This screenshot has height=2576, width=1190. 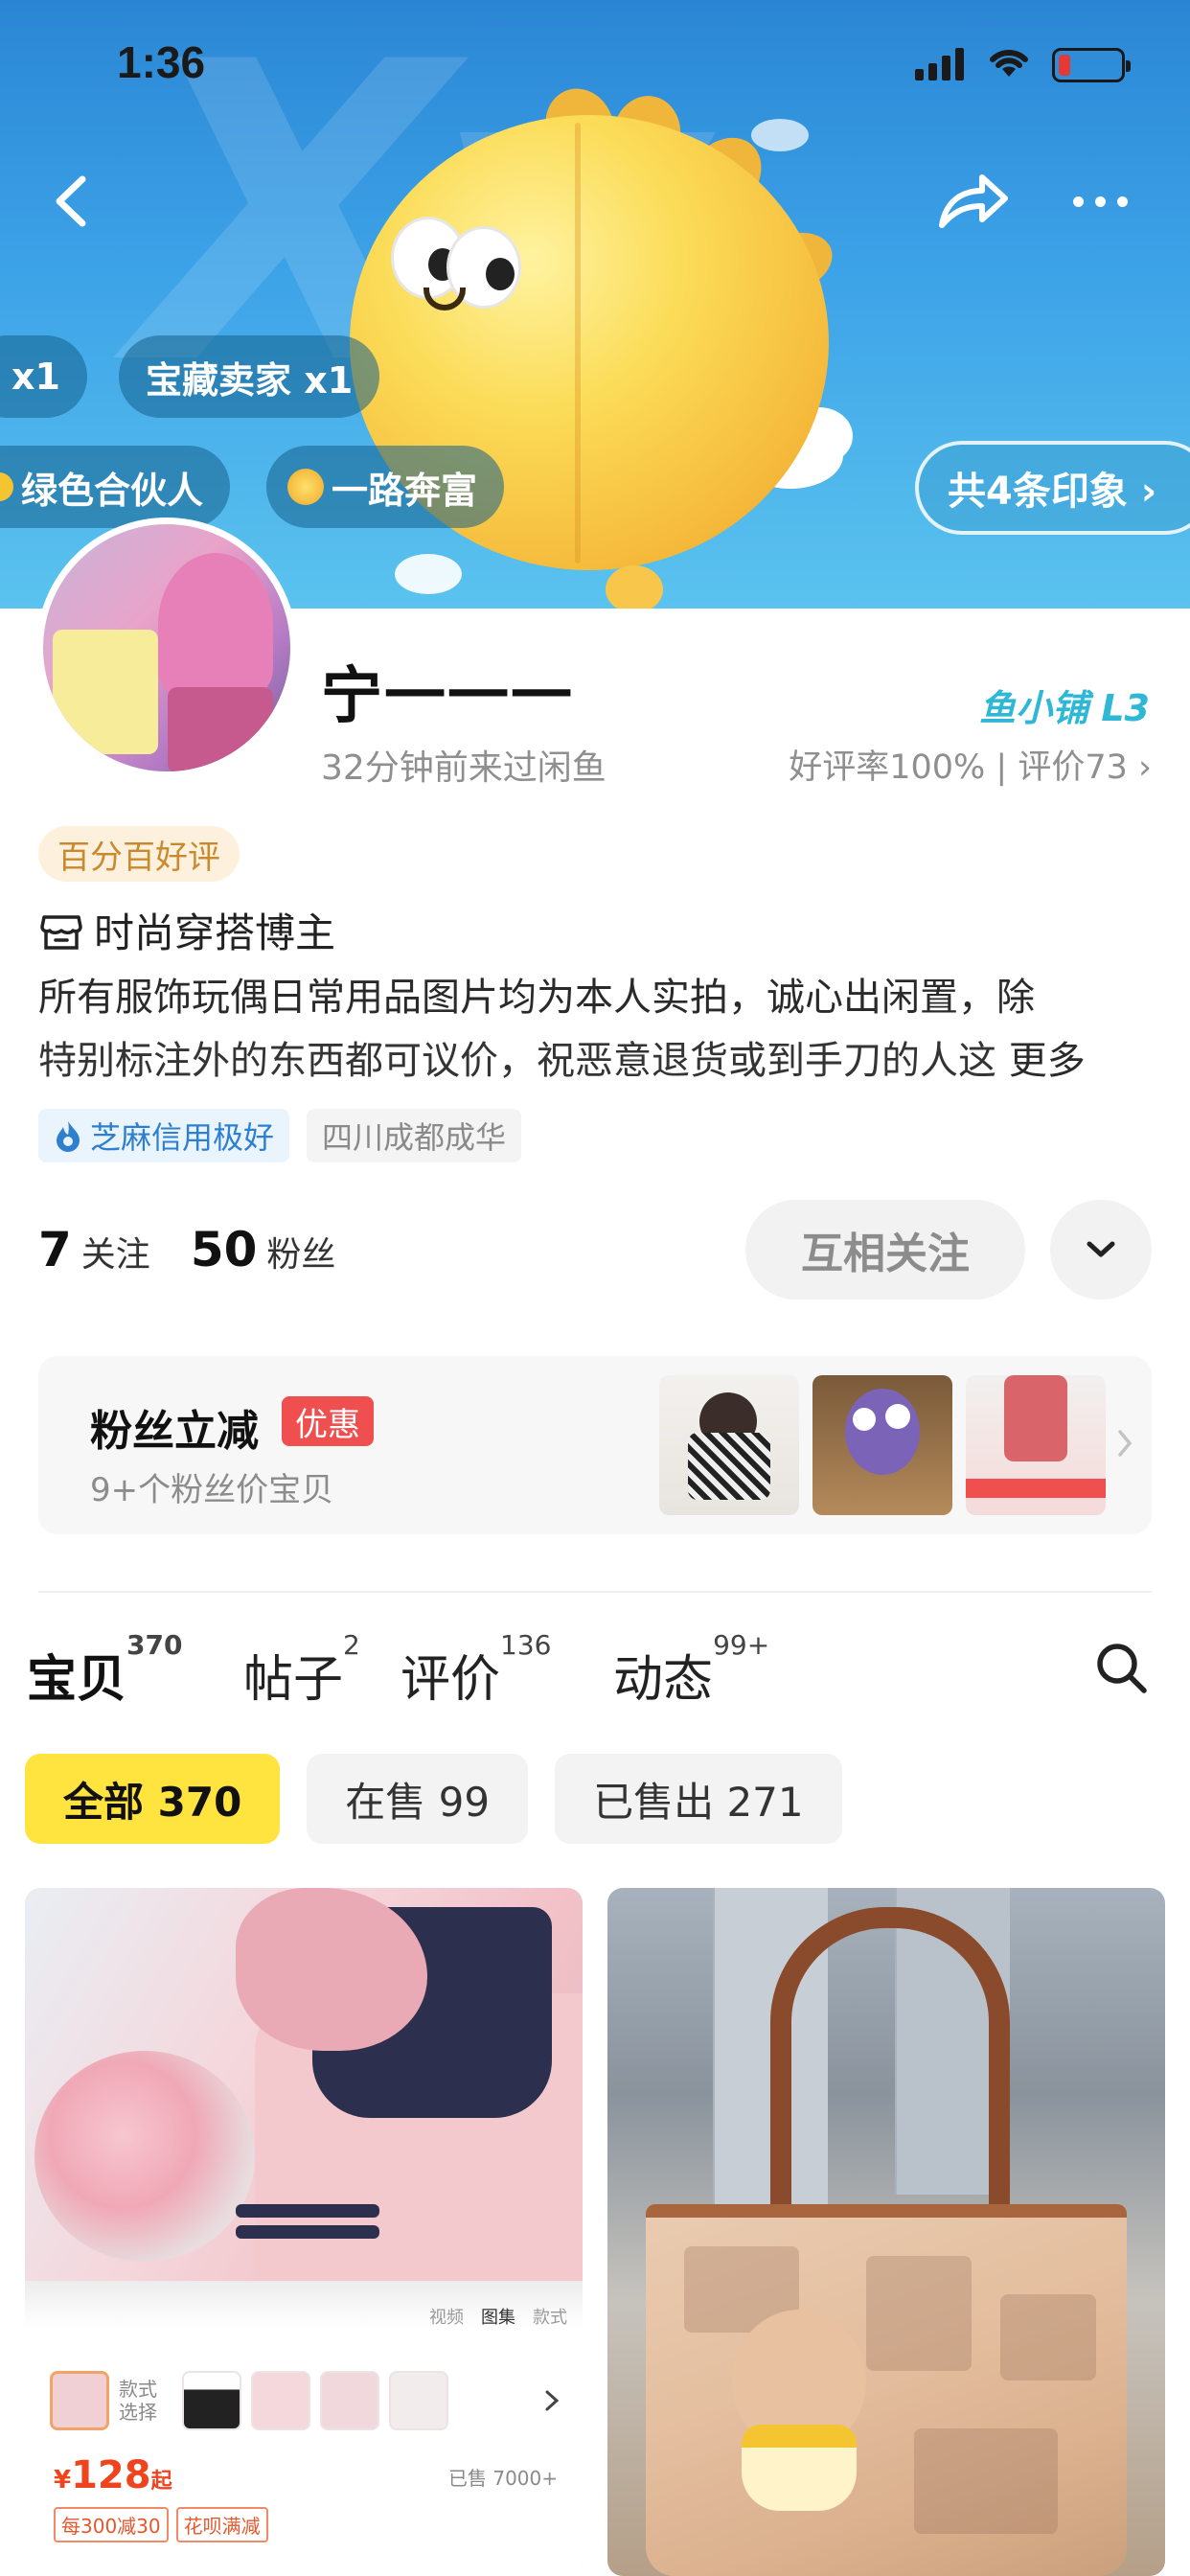 What do you see at coordinates (328, 1421) in the screenshot?
I see `discount-badge: 优惠` at bounding box center [328, 1421].